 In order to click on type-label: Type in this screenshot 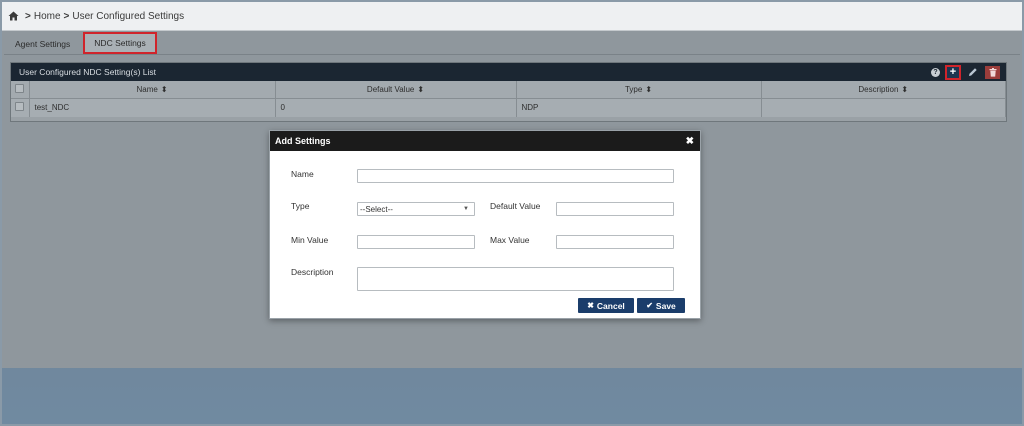, I will do `click(300, 206)`.